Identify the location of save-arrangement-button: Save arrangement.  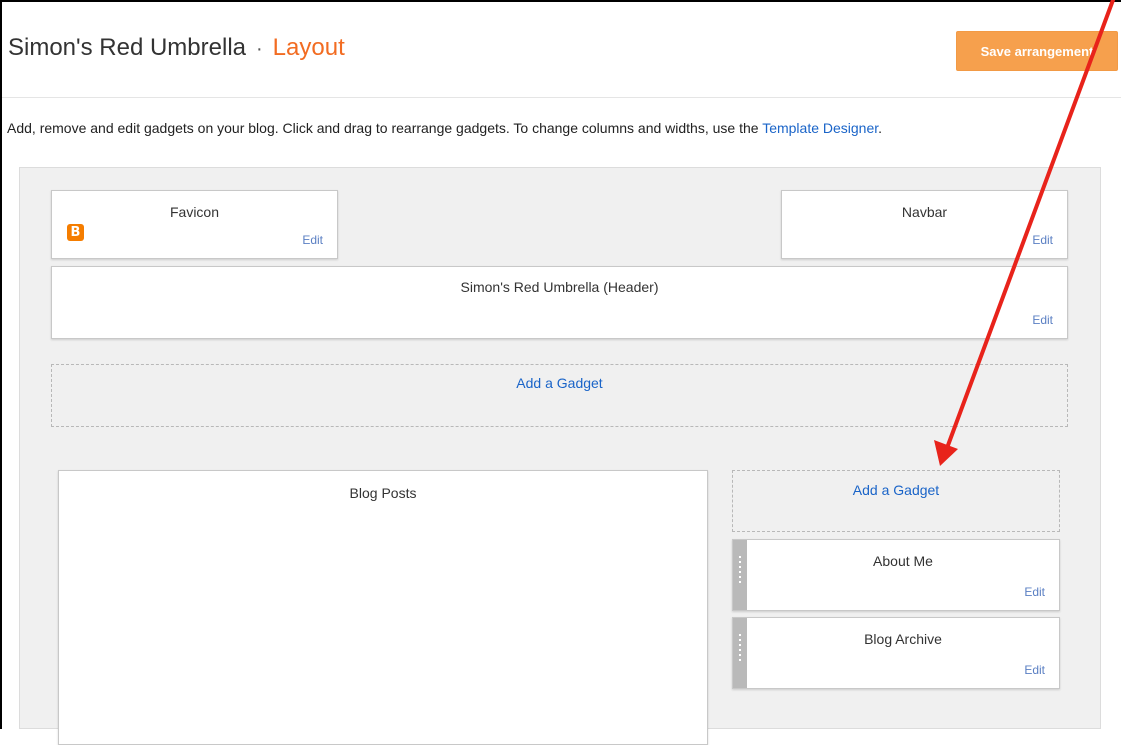
(1037, 51).